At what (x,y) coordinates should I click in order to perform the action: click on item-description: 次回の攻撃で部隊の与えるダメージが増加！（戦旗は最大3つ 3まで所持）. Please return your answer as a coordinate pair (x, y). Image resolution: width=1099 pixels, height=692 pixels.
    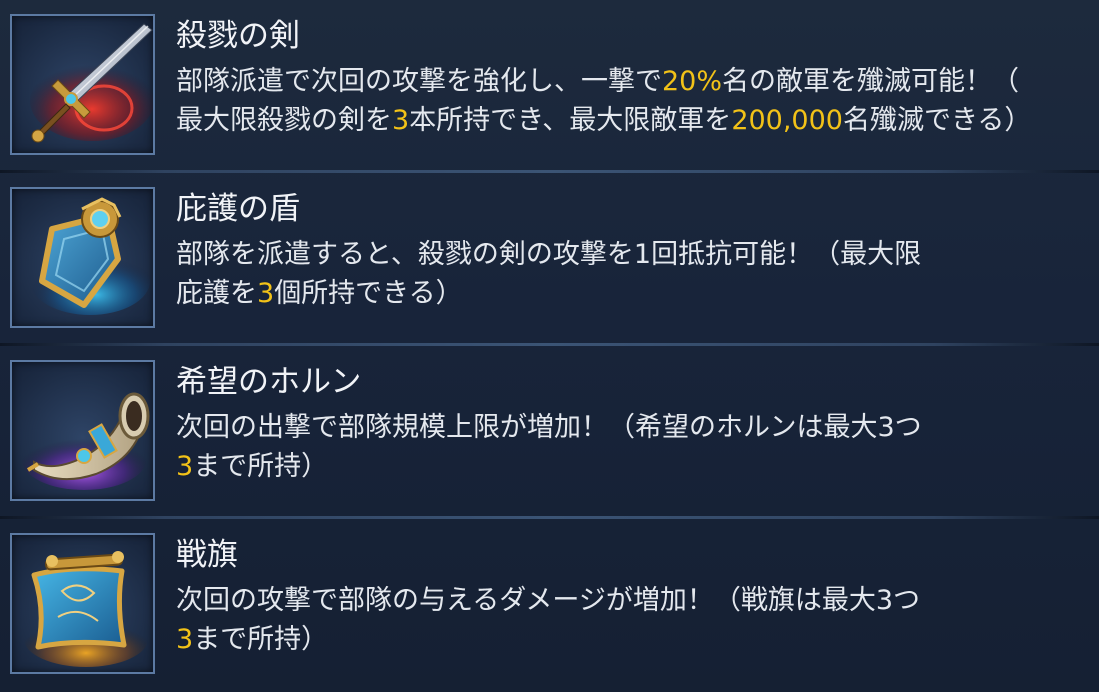
    Looking at the image, I should click on (633, 620).